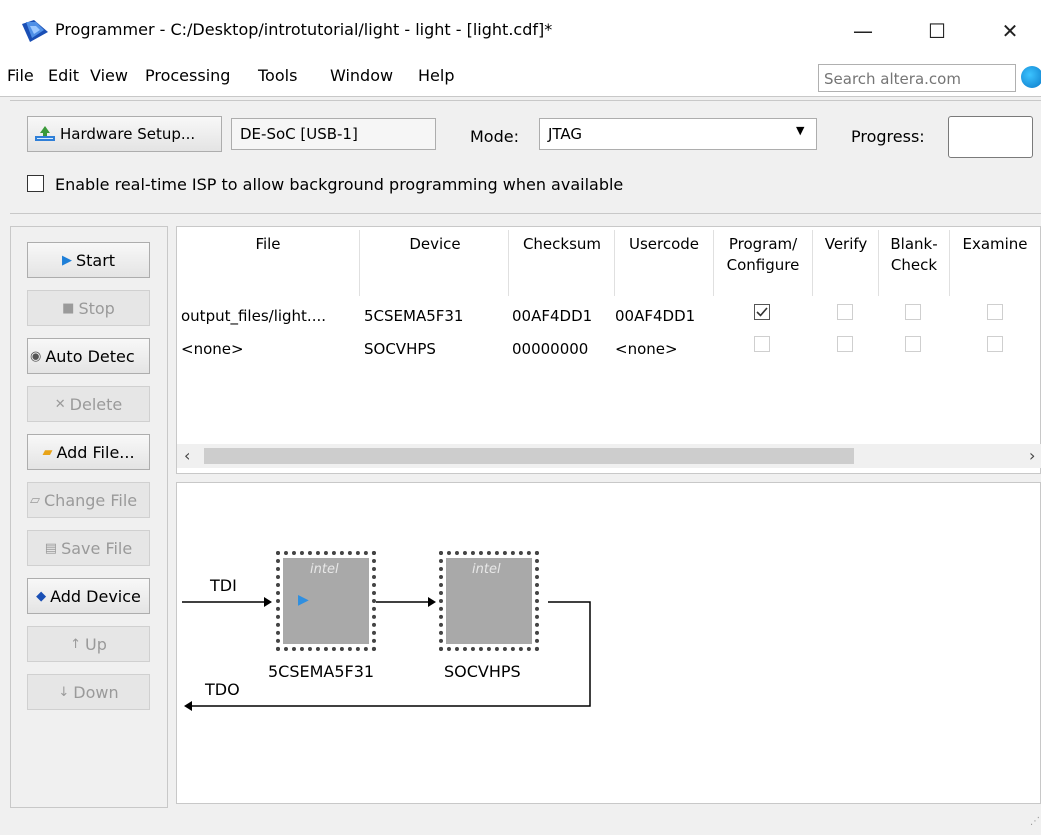 This screenshot has height=835, width=1041. What do you see at coordinates (435, 244) in the screenshot?
I see `header-device: Device` at bounding box center [435, 244].